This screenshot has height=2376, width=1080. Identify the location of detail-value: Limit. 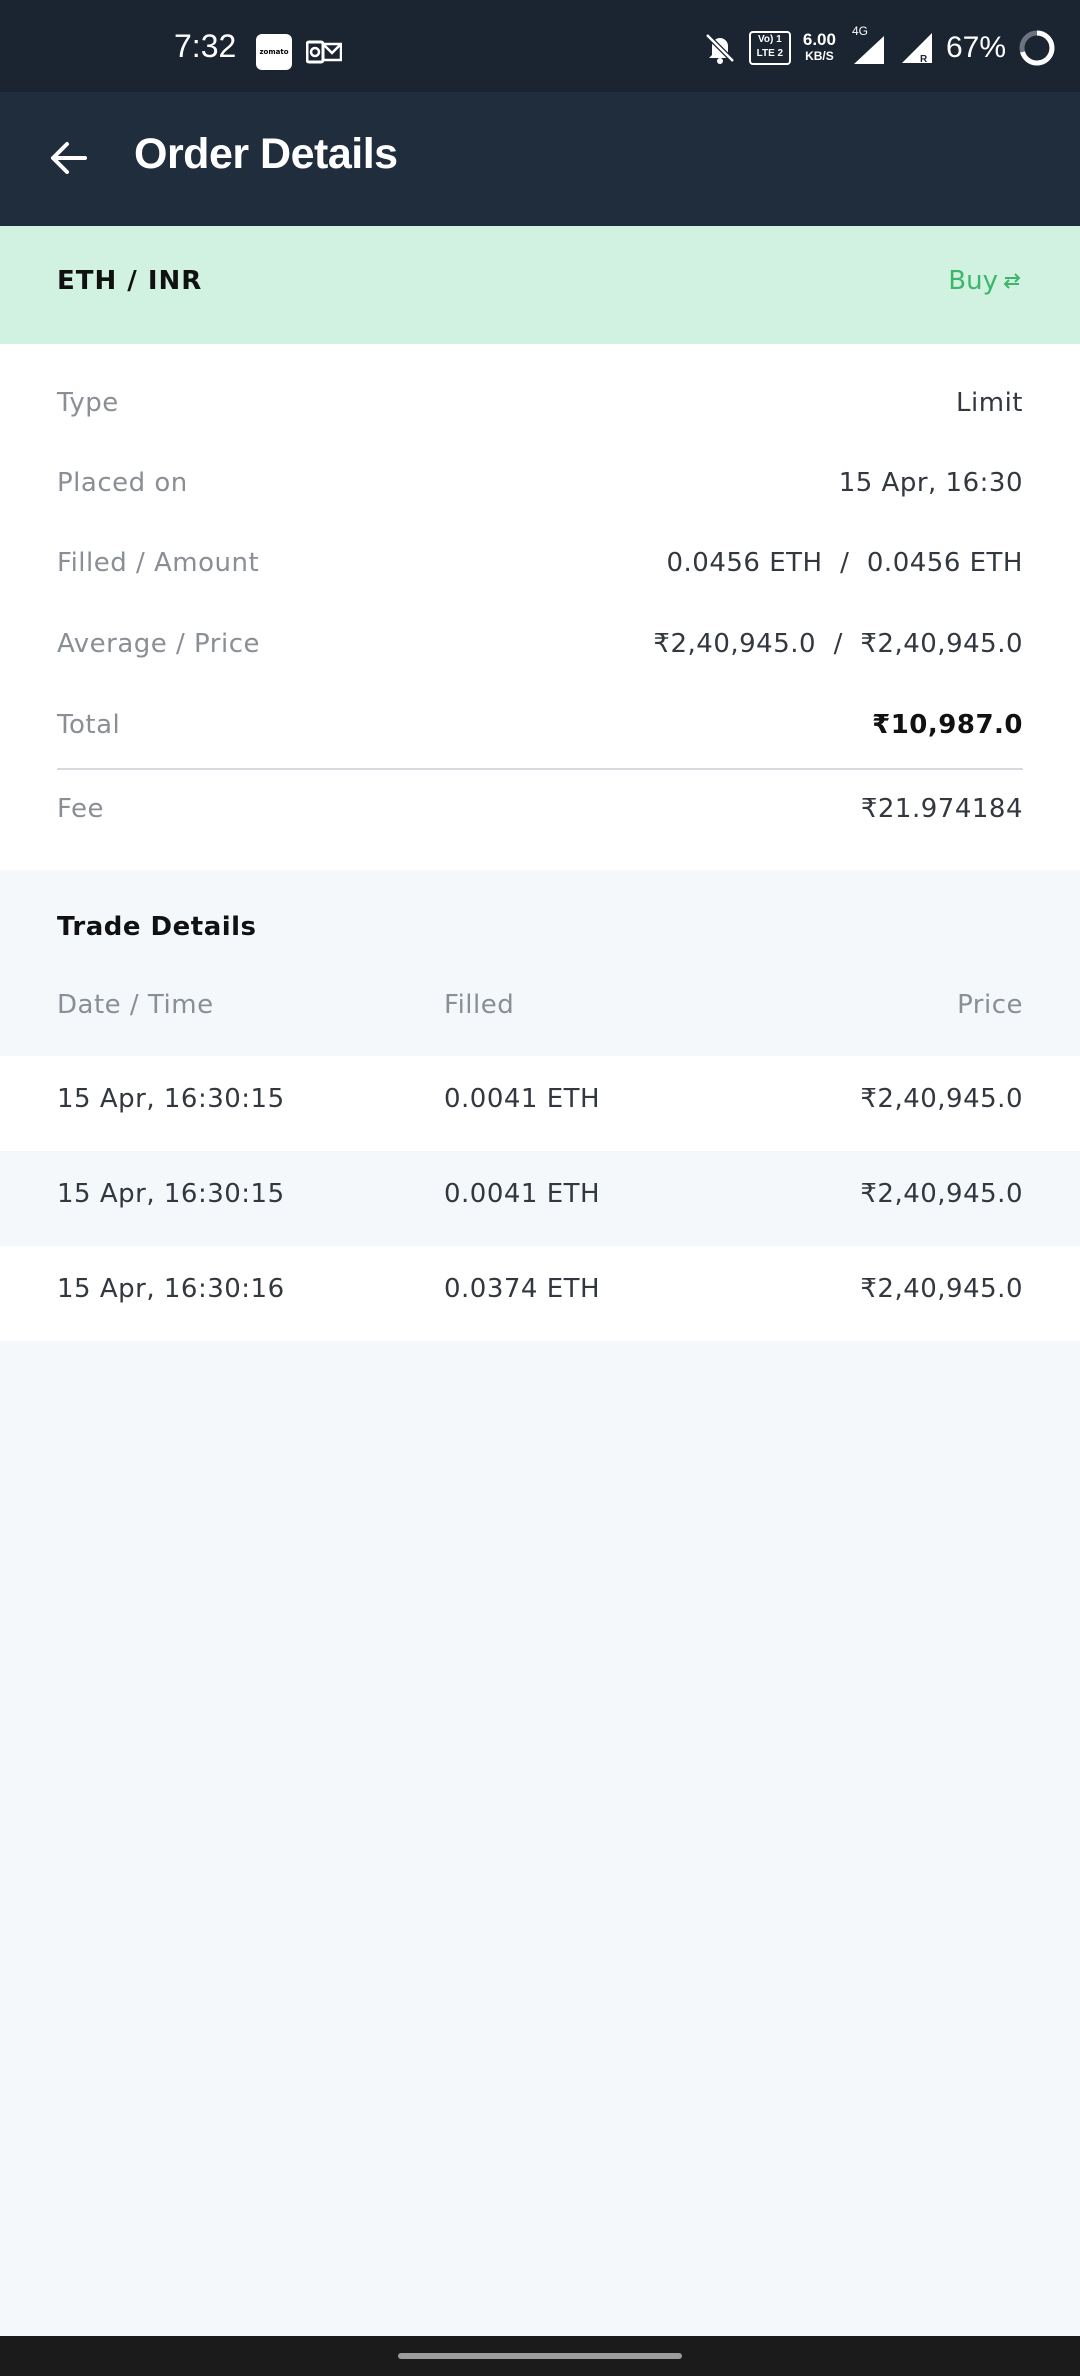
(989, 403).